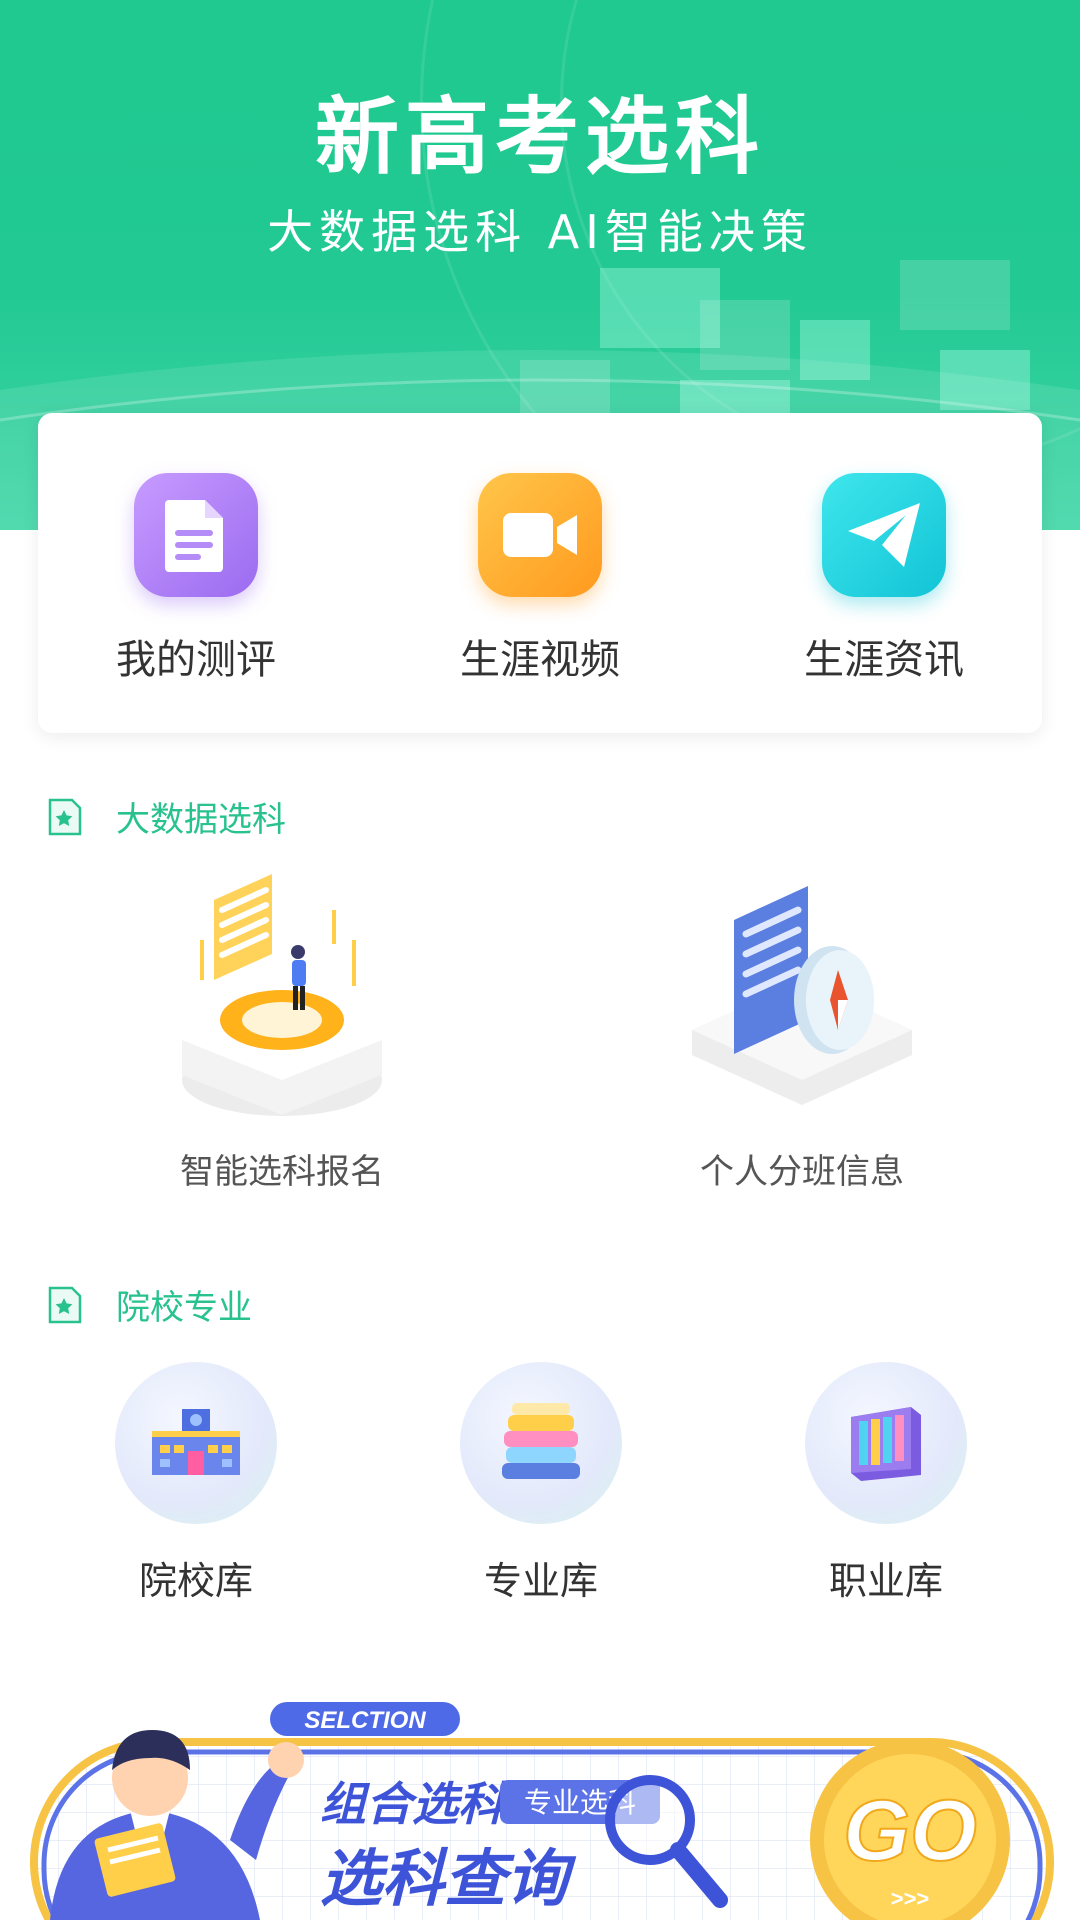 This screenshot has height=1920, width=1080. I want to click on banner-line-1: 组合选科, so click(414, 1804).